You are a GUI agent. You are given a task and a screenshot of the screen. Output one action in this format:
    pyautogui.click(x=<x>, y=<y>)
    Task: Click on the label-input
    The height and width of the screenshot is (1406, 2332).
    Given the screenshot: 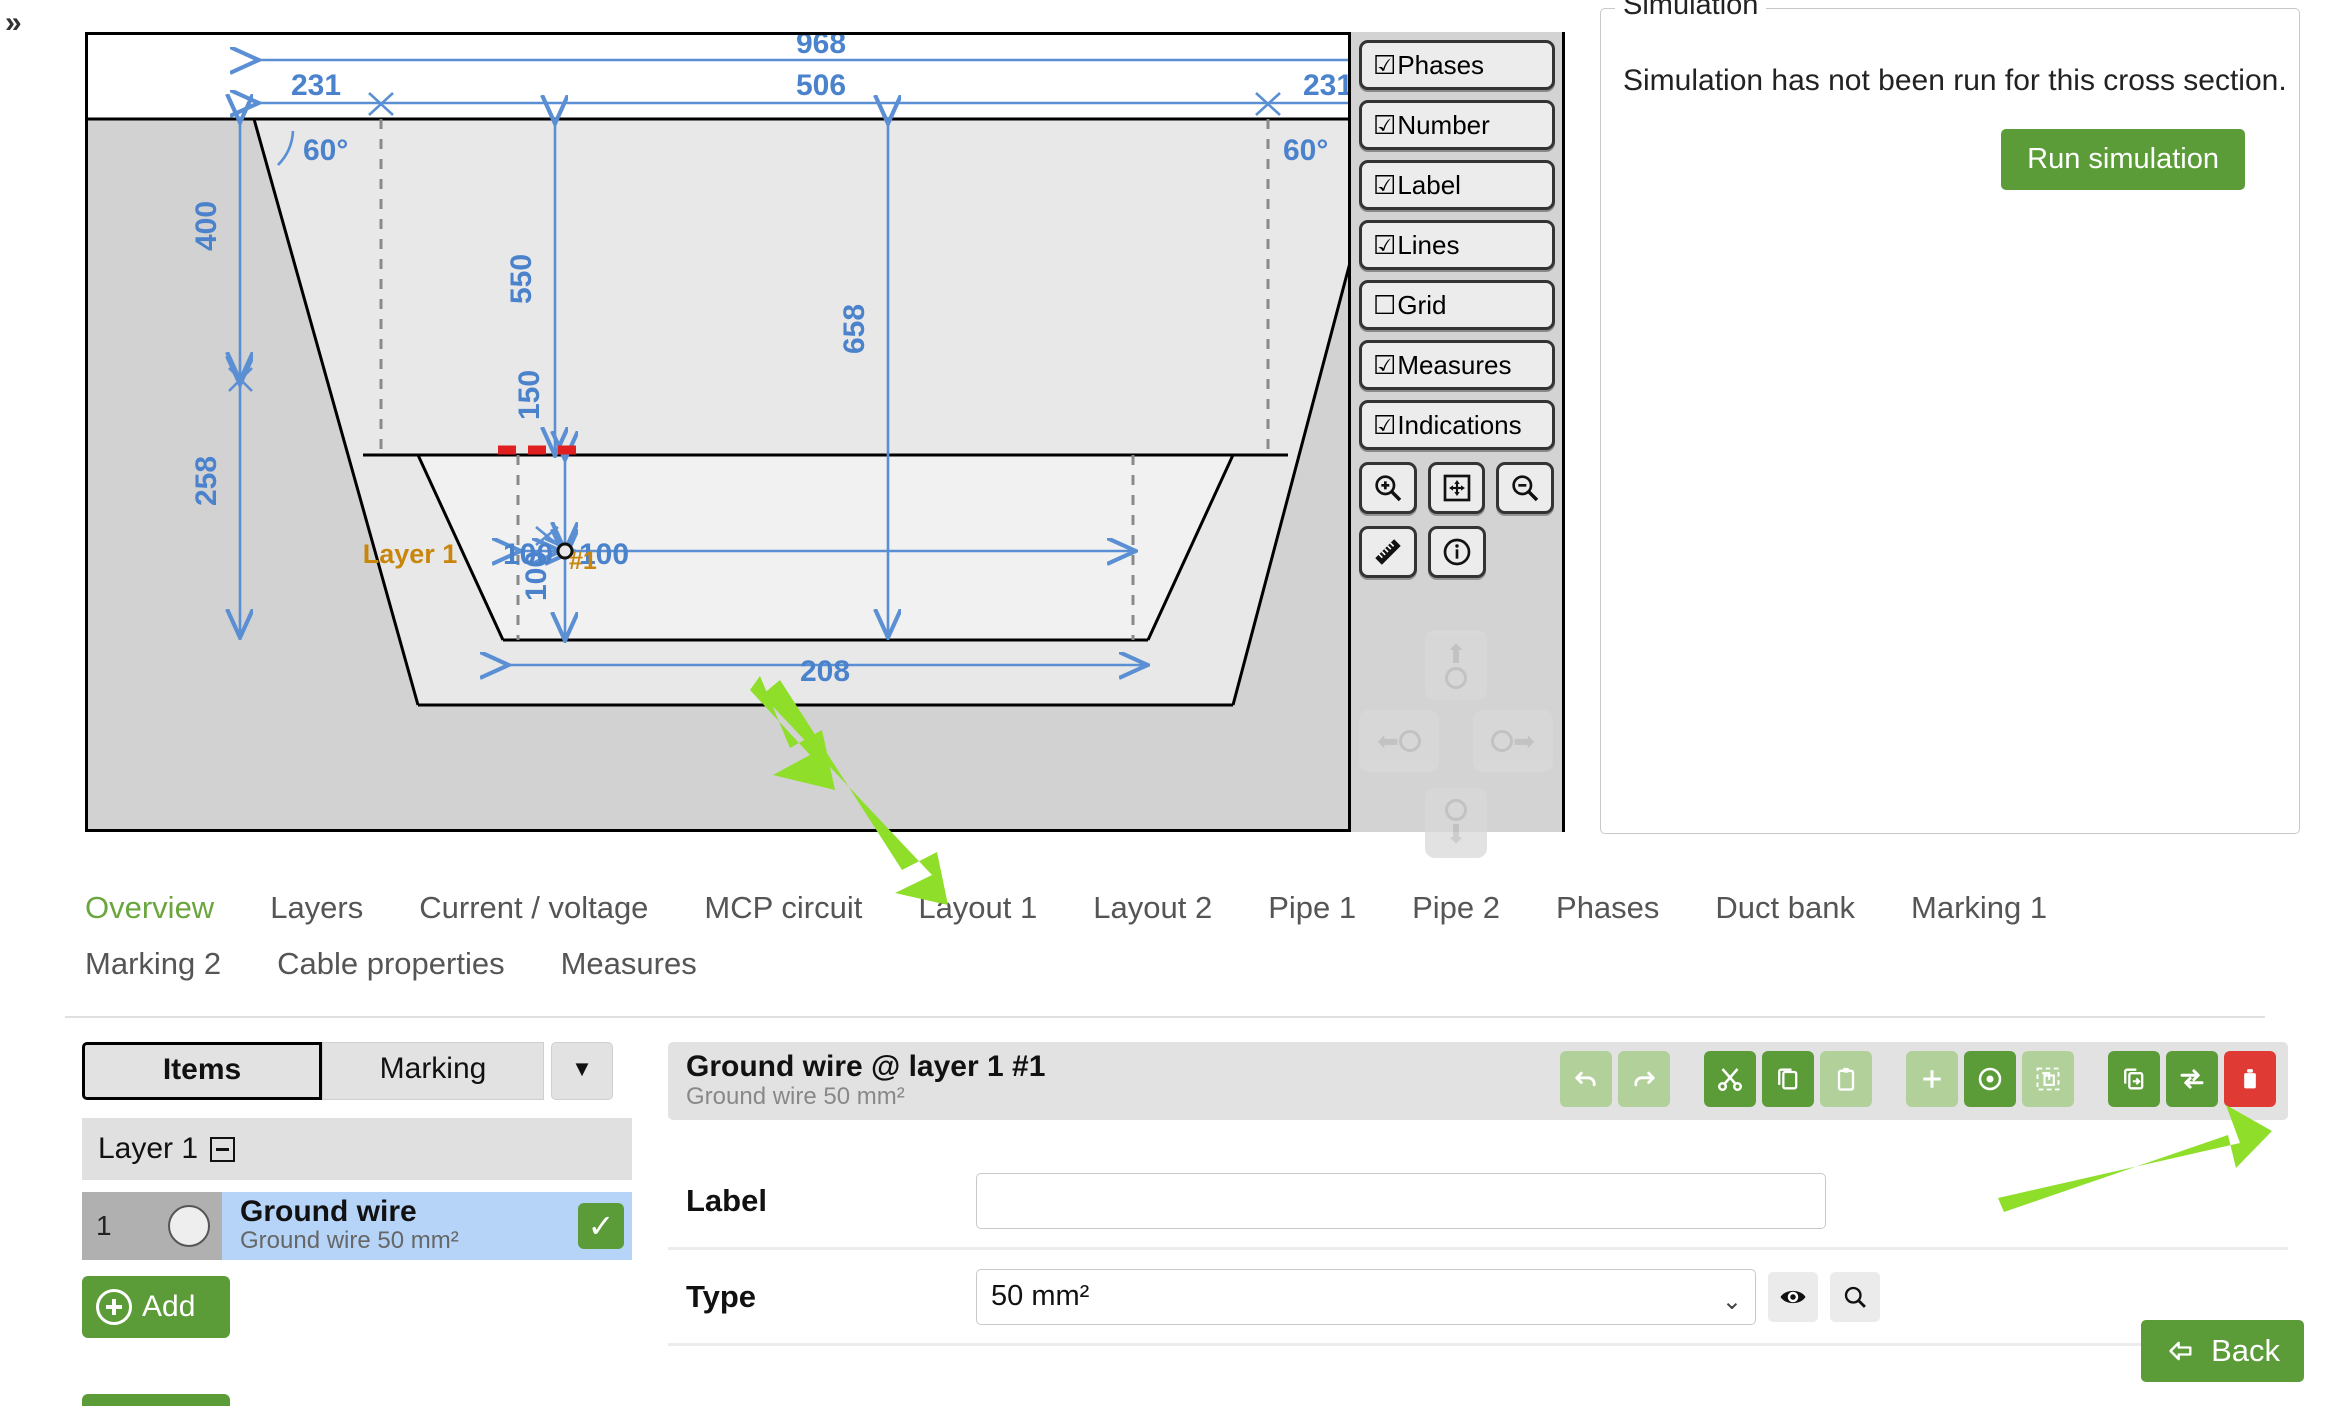 What is the action you would take?
    pyautogui.click(x=1401, y=1200)
    